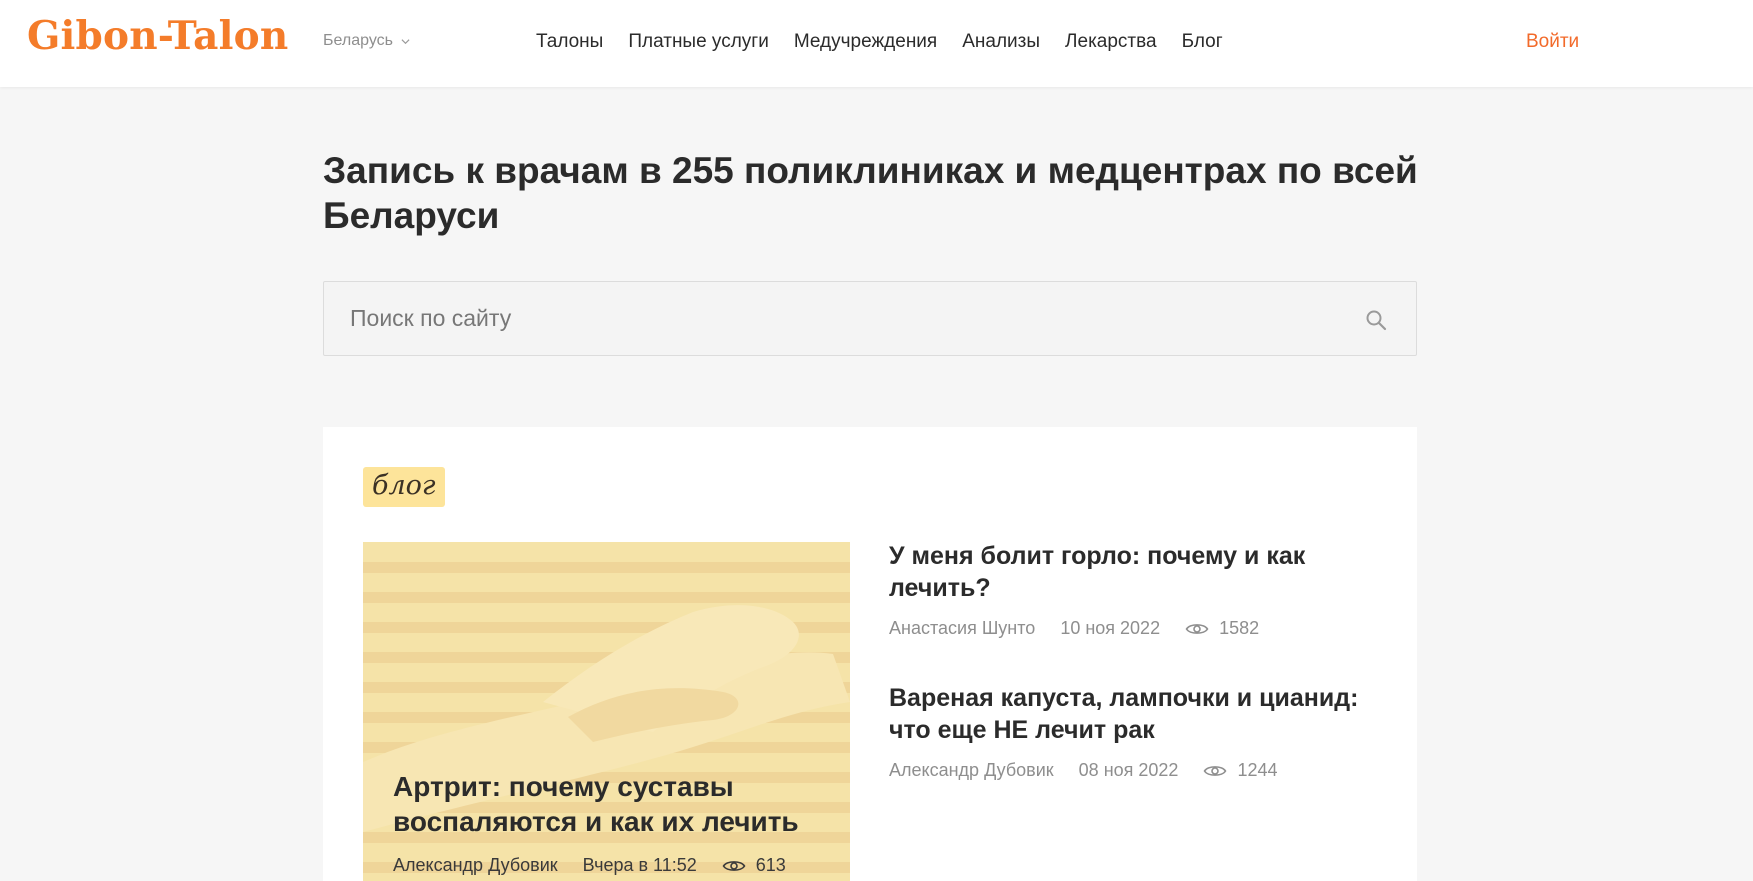 The width and height of the screenshot is (1753, 881). I want to click on site-logo: Gibon-Talon, so click(157, 36).